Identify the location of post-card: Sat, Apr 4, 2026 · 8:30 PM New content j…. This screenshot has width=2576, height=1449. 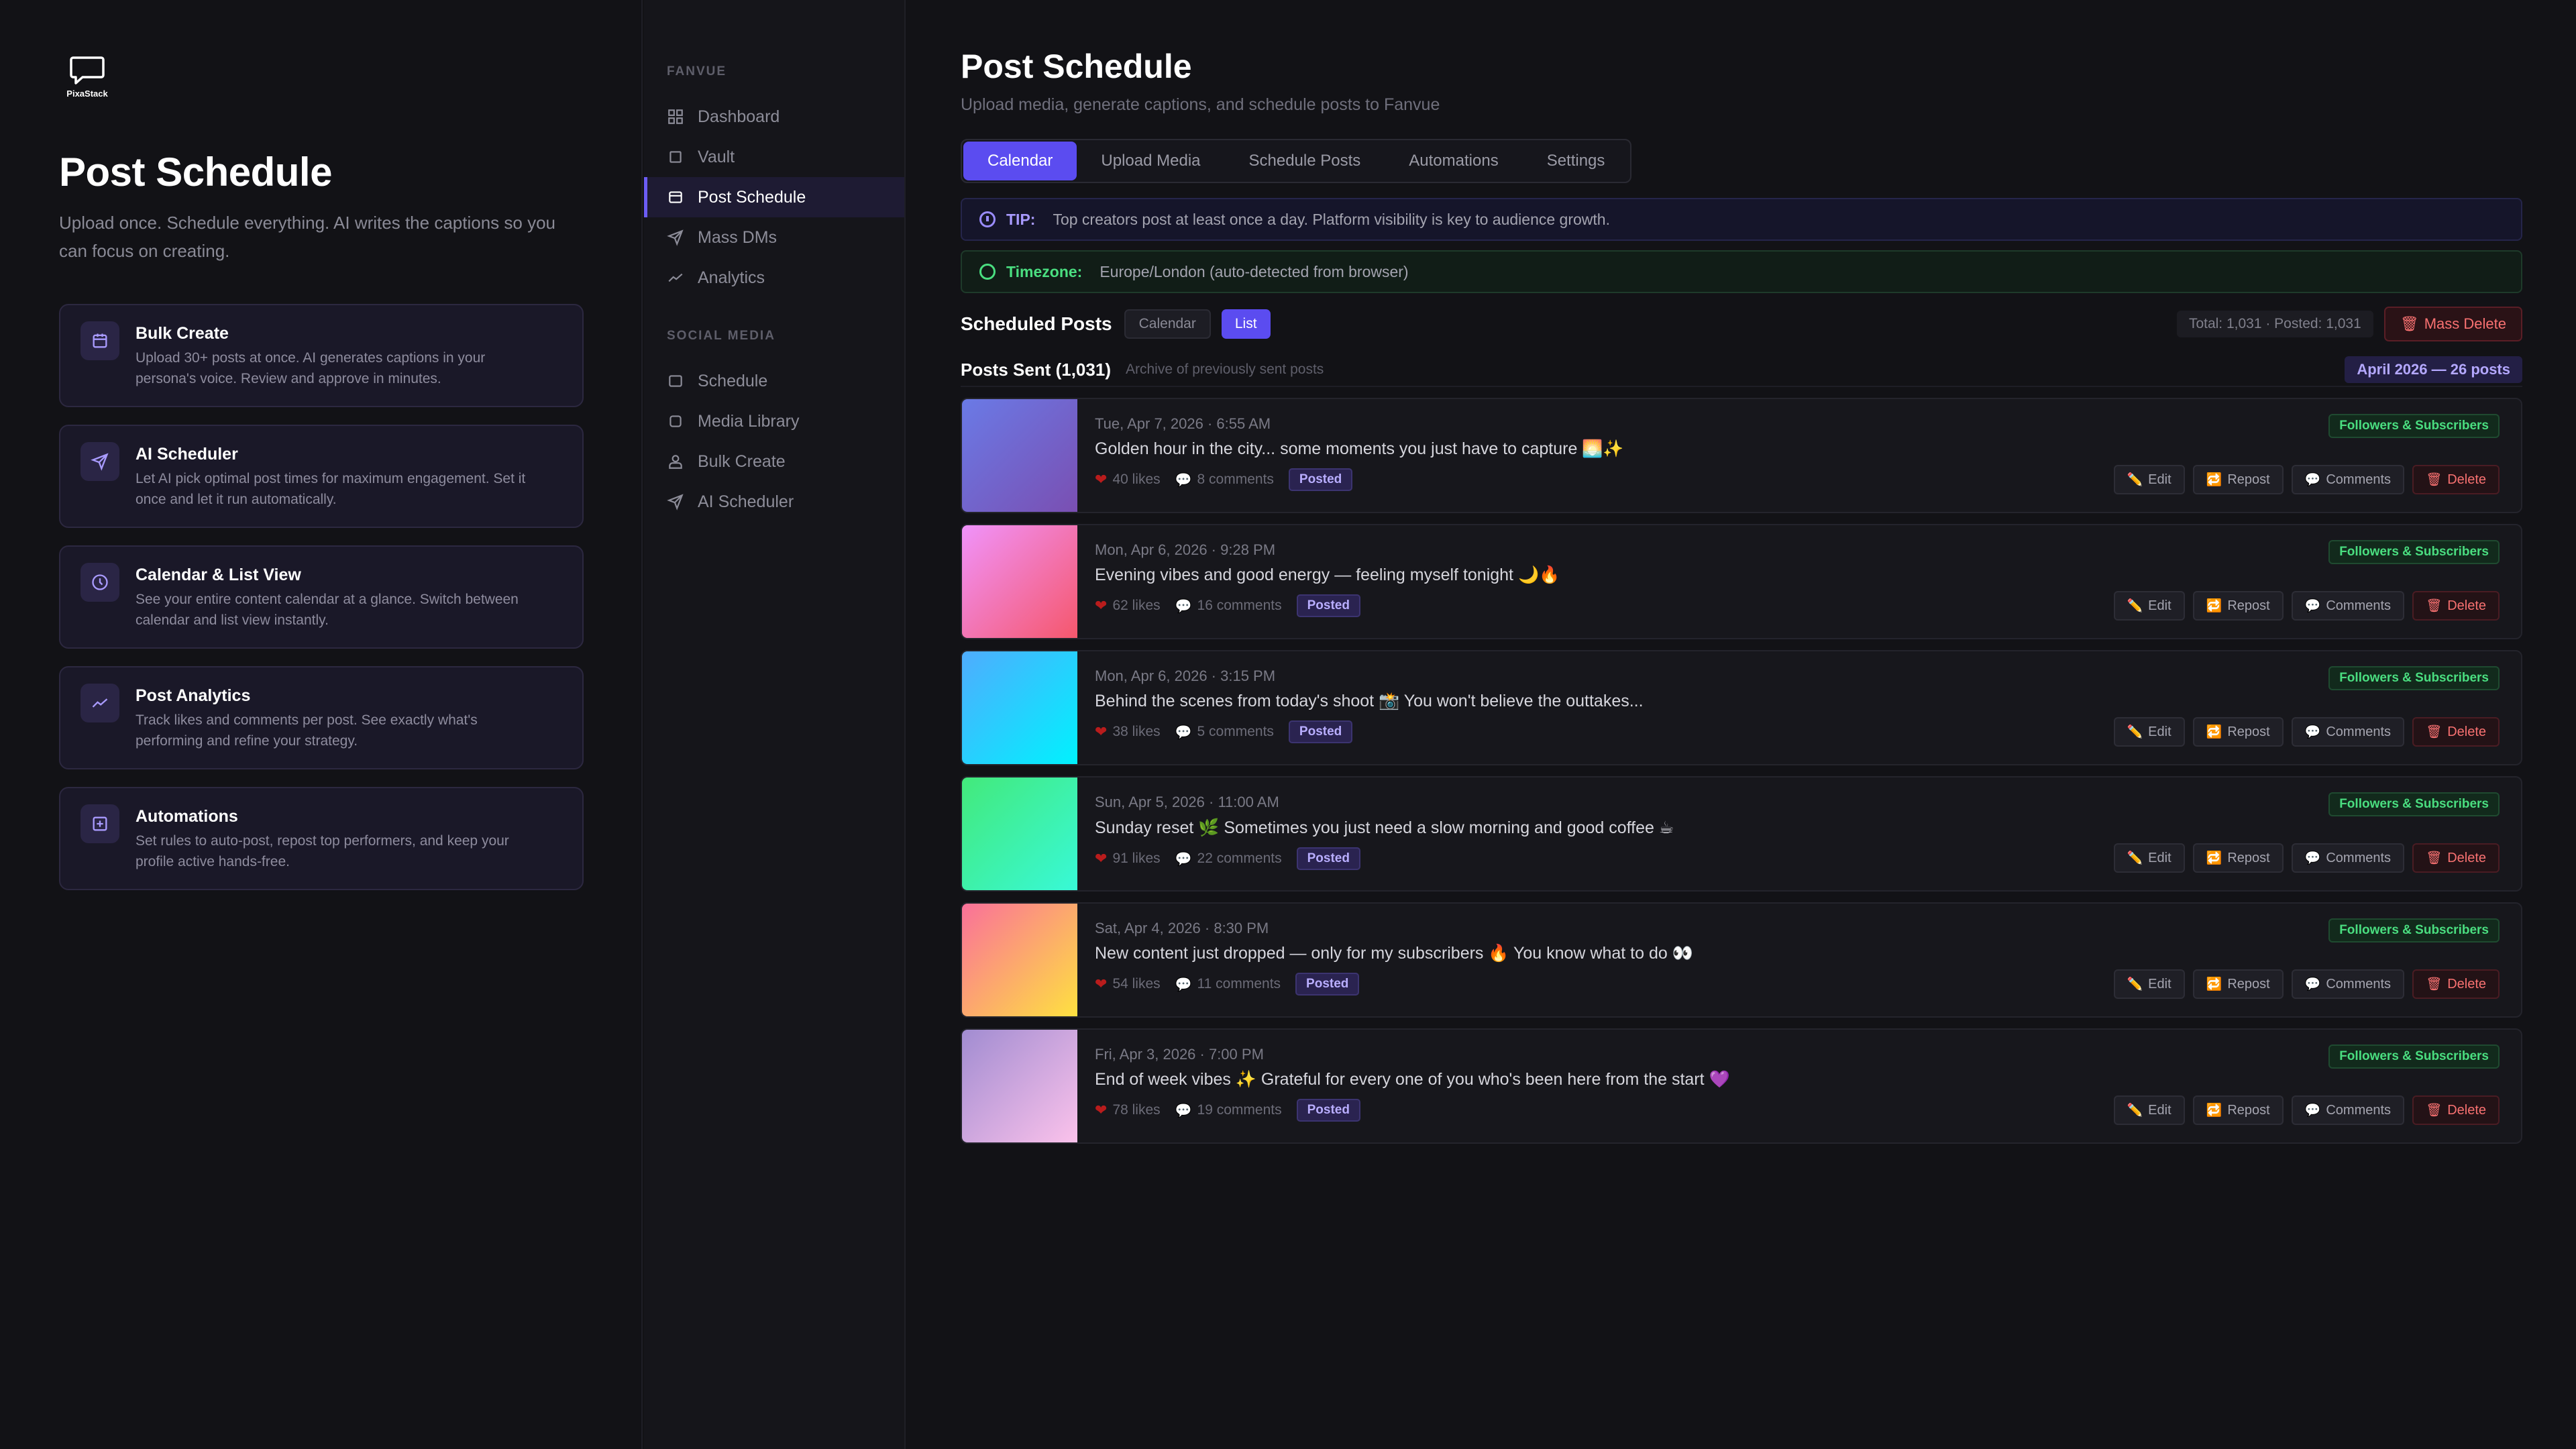
(1741, 960).